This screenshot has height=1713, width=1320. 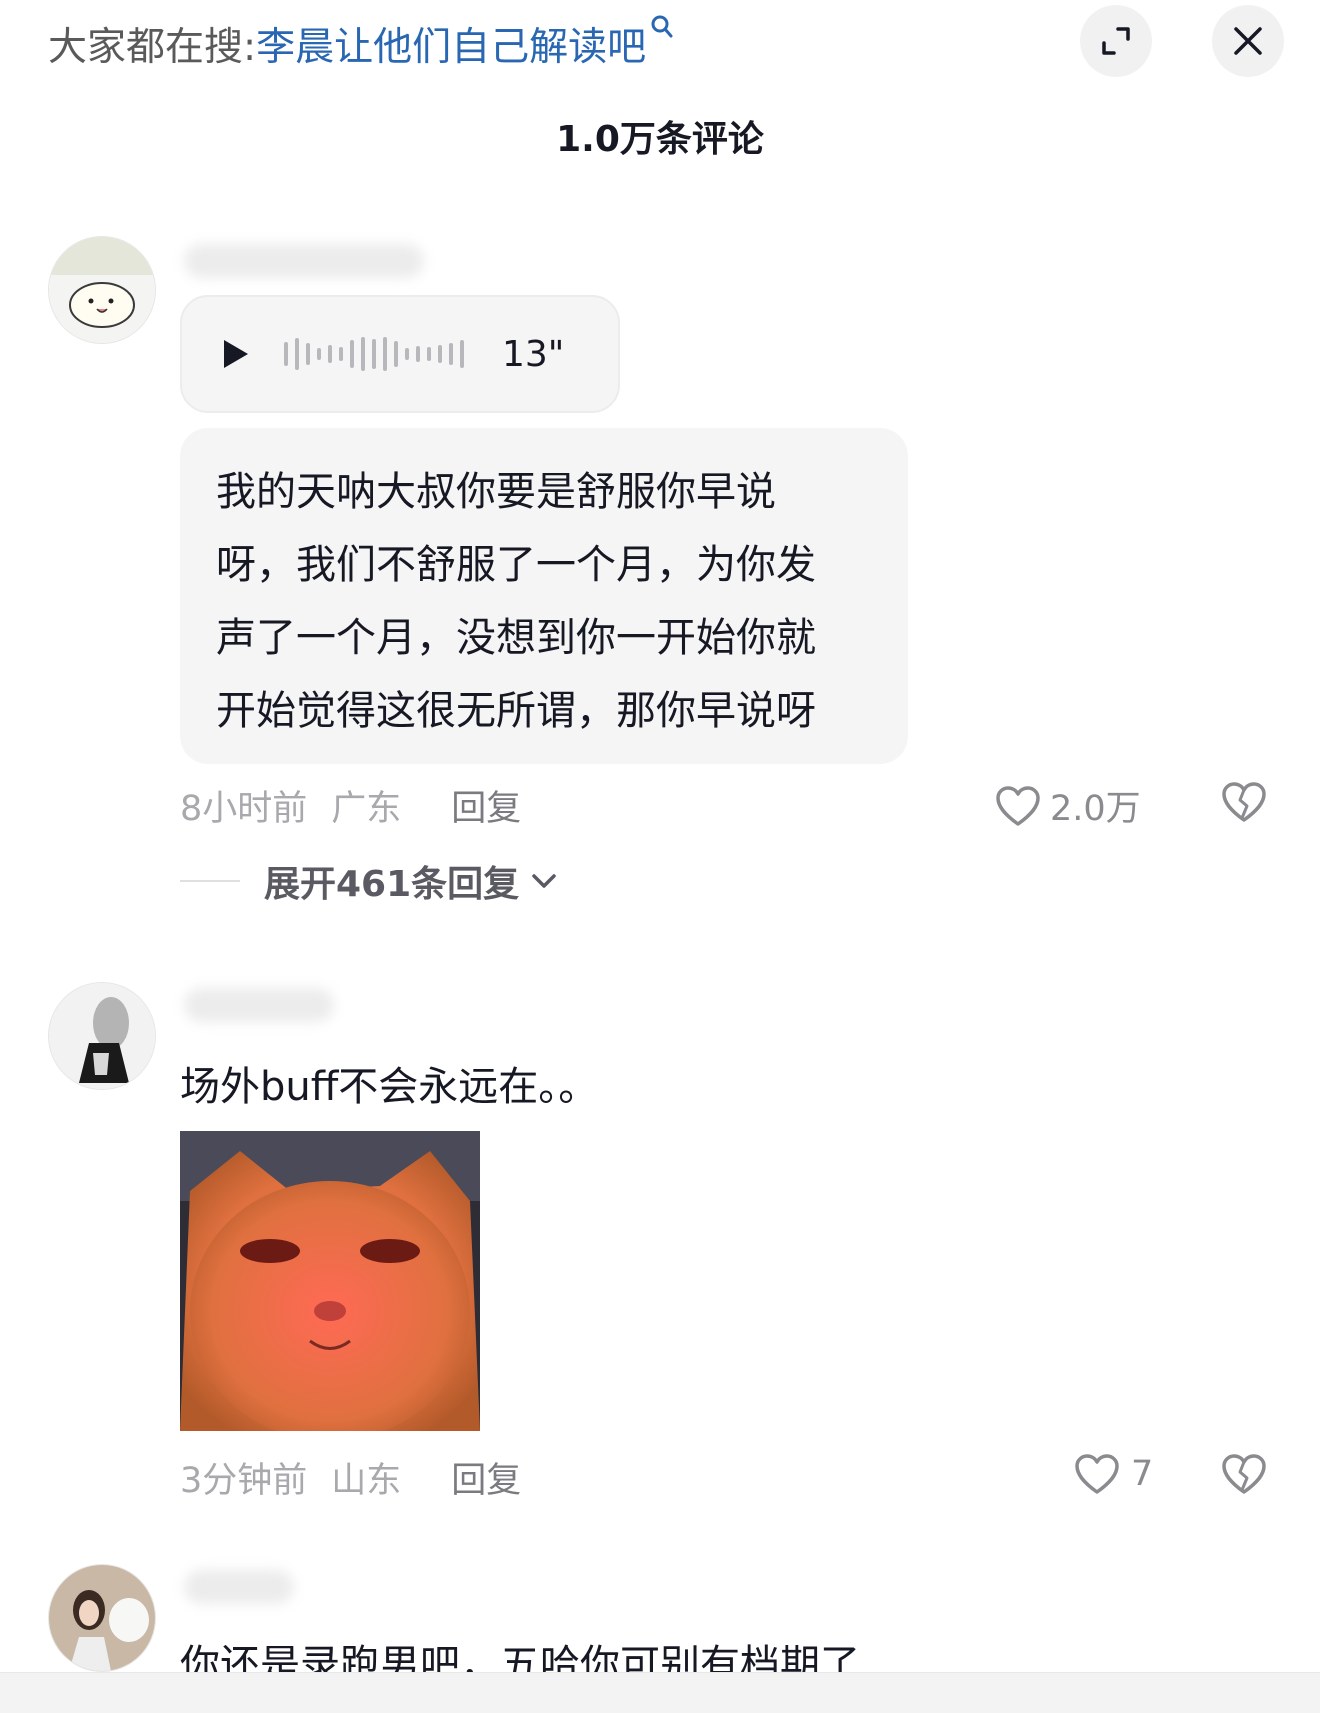 What do you see at coordinates (374, 354) in the screenshot?
I see `waveform-icon` at bounding box center [374, 354].